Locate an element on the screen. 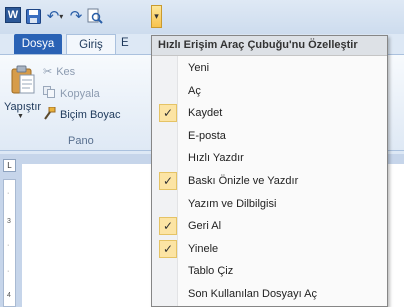  menu-item-label: Aç is located at coordinates (194, 90).